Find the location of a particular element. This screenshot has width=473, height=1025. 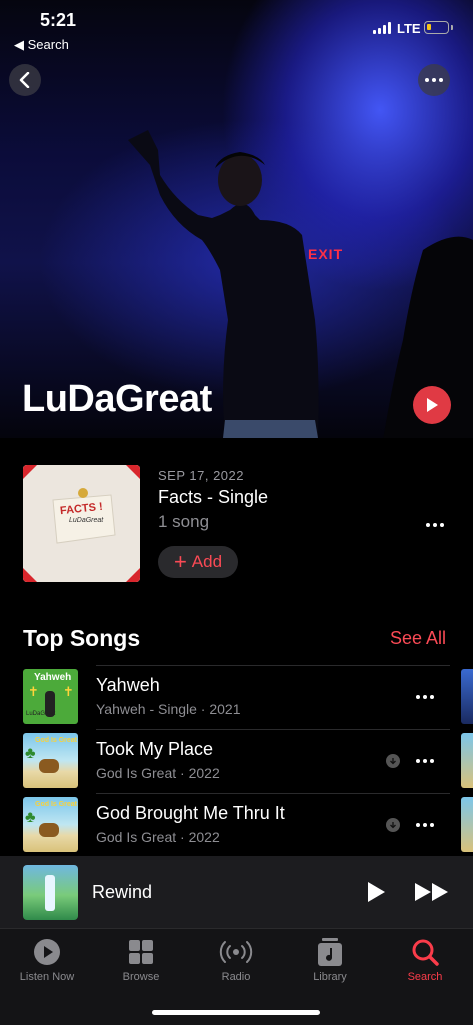

mini-player: Rewind is located at coordinates (236, 892).